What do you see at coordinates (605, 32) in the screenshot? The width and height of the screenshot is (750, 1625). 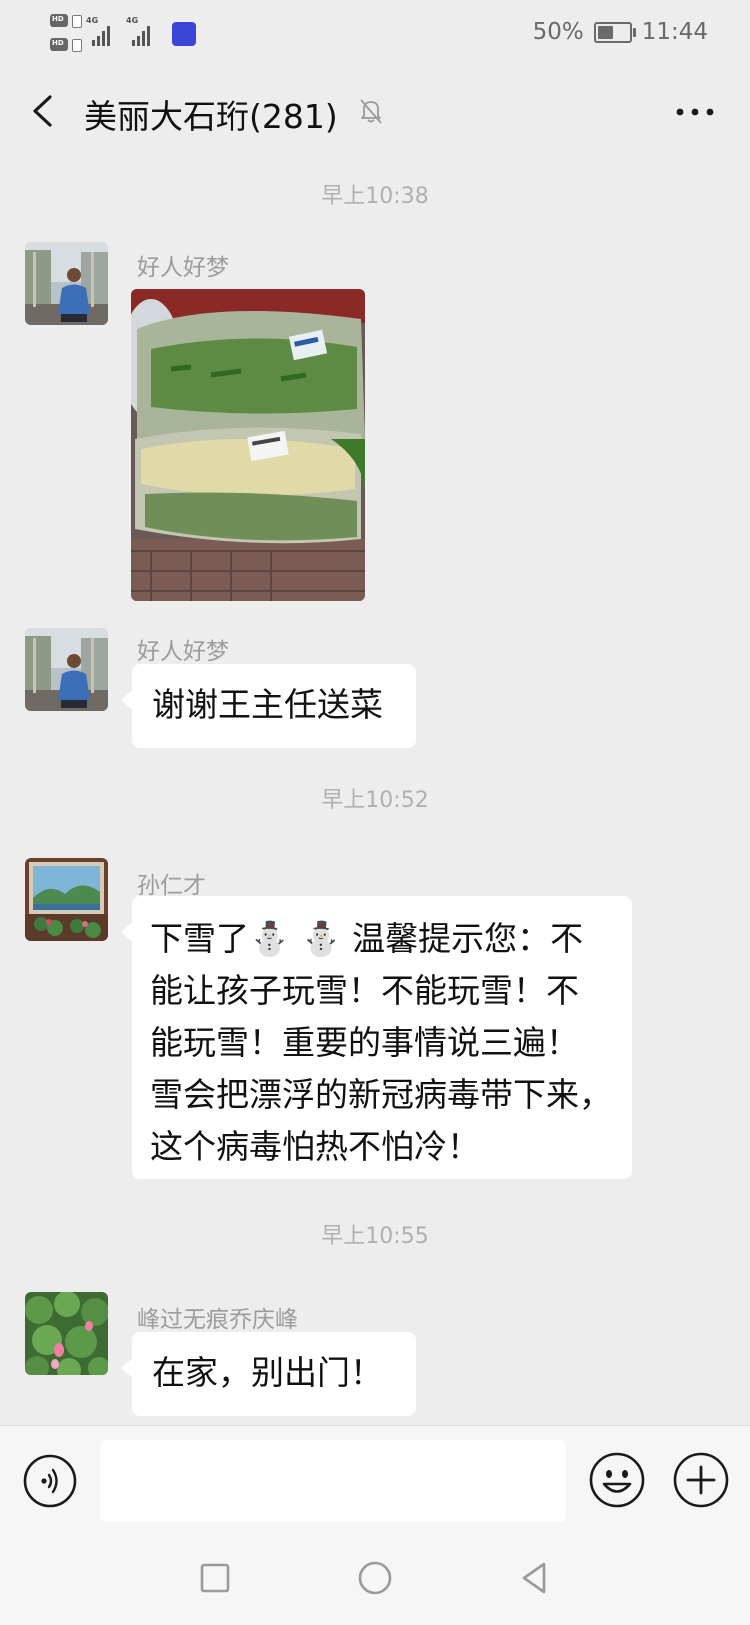 I see `battery-level` at bounding box center [605, 32].